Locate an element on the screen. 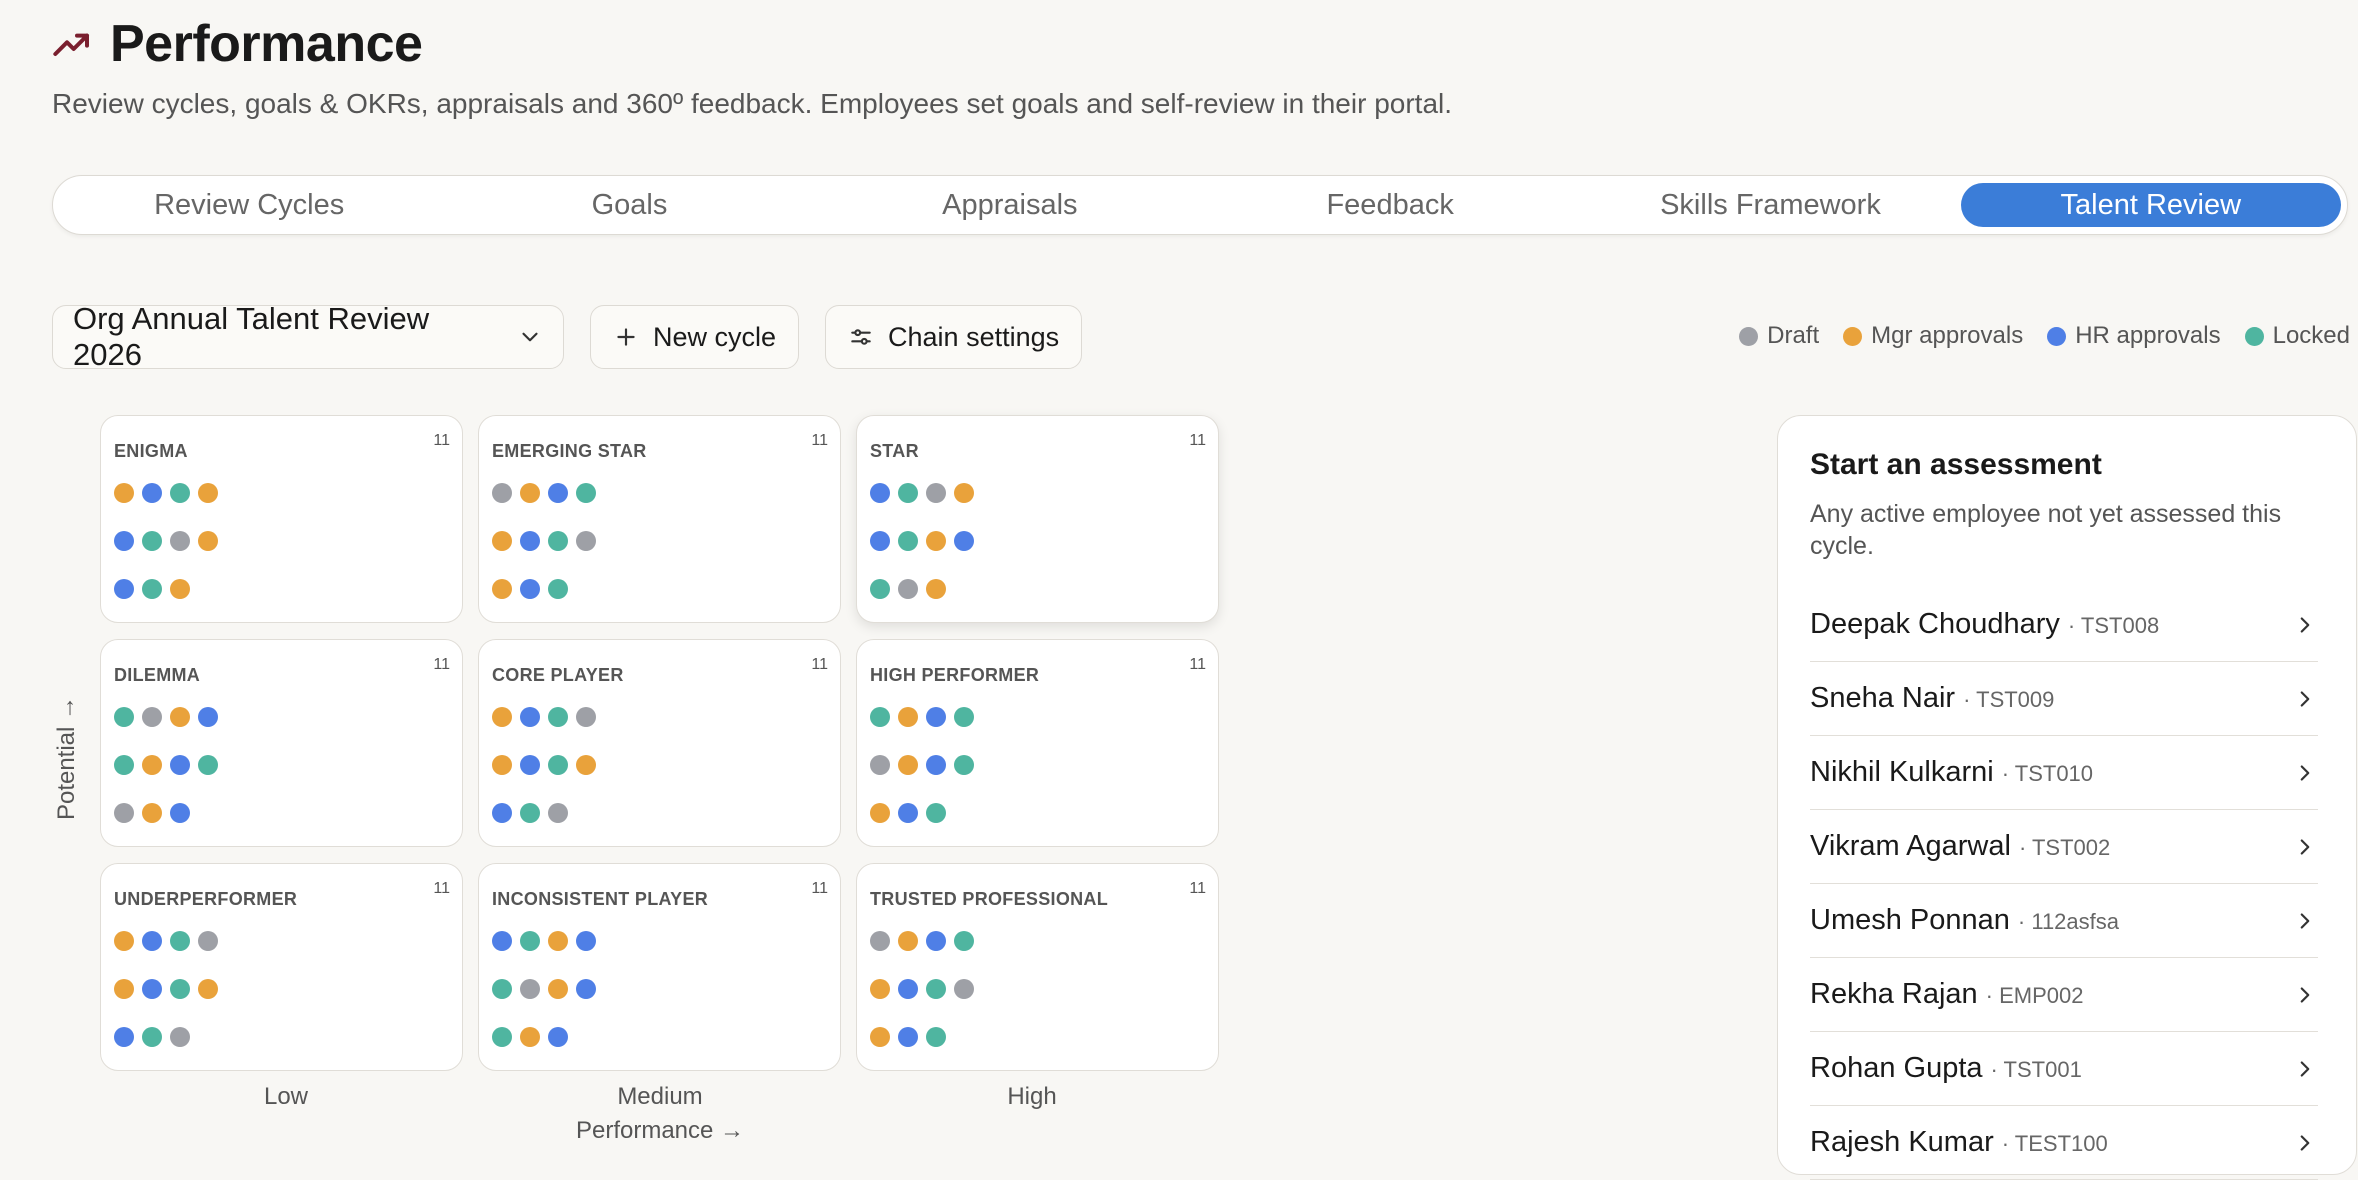  tab-goals: Goals is located at coordinates (629, 205).